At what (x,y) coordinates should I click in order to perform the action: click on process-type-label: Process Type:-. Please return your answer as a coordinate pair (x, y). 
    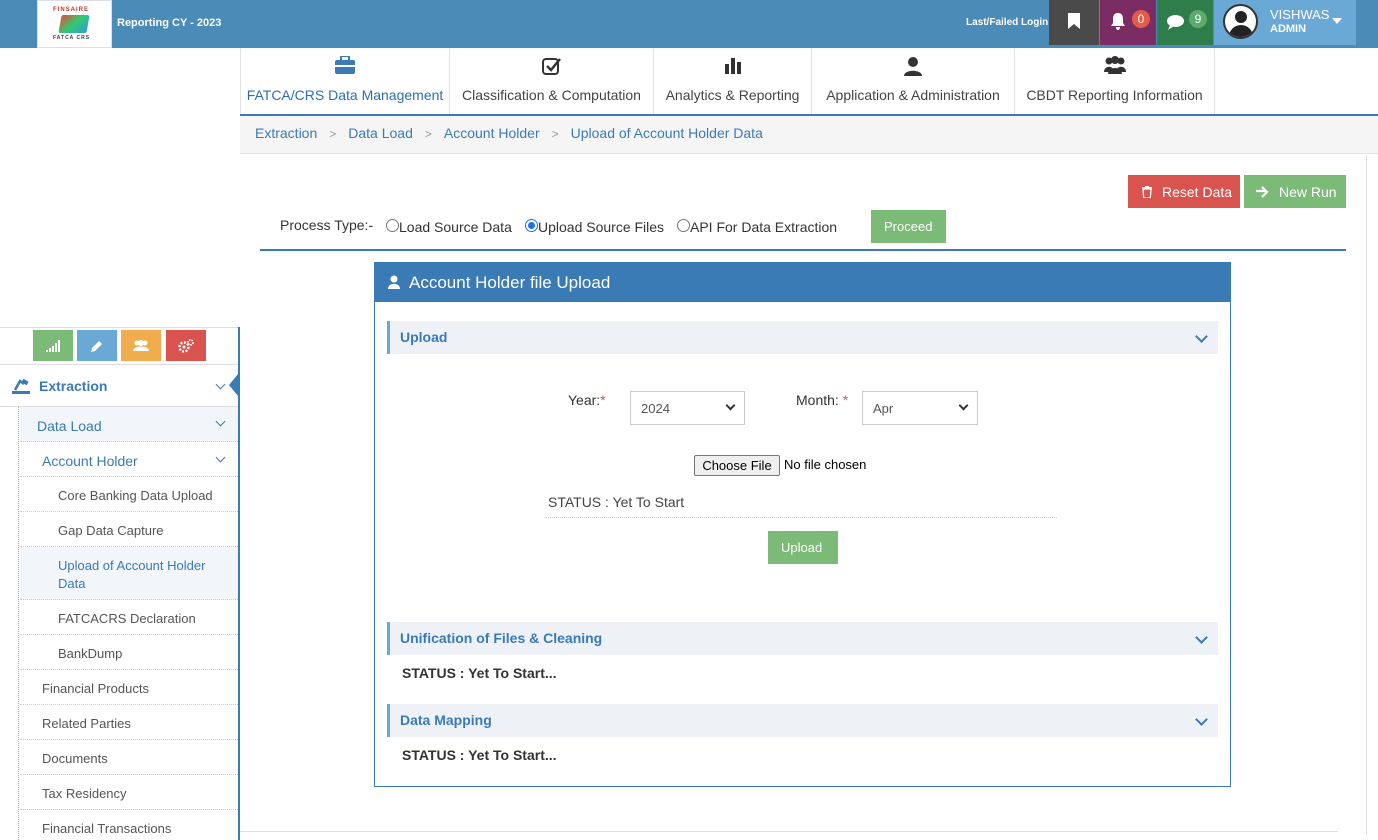
    Looking at the image, I should click on (327, 225).